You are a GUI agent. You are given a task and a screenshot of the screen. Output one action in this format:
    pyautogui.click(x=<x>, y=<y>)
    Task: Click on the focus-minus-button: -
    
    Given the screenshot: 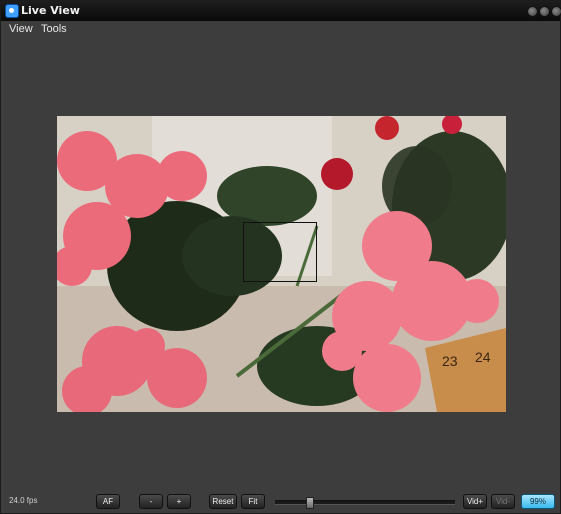 What is the action you would take?
    pyautogui.click(x=151, y=501)
    